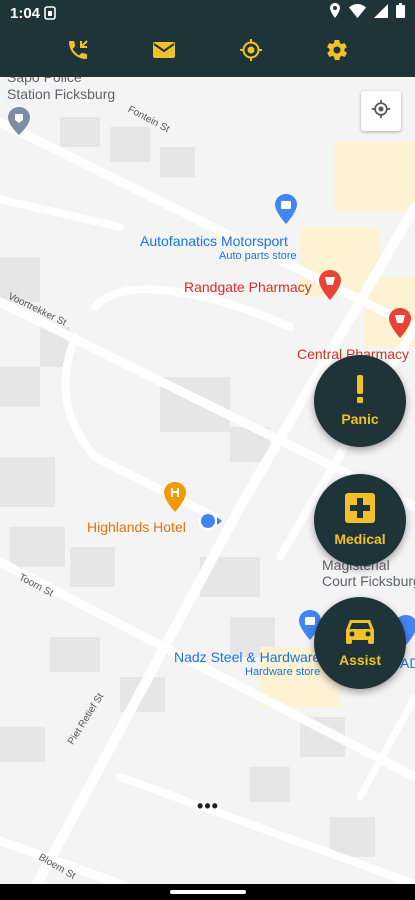 This screenshot has width=415, height=900. Describe the element at coordinates (25, 13) in the screenshot. I see `status-time: 1:04` at that location.